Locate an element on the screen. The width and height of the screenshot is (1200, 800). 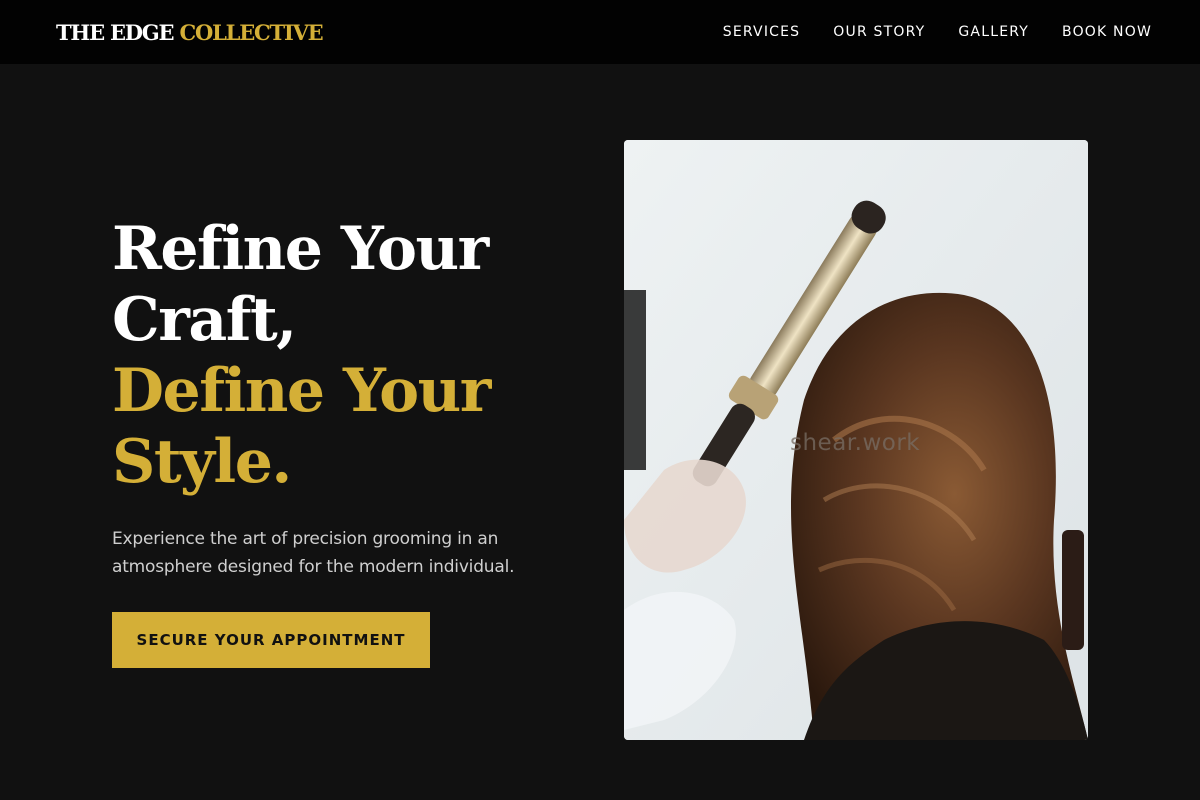
nav-link-gallery: GALLERY is located at coordinates (993, 32).